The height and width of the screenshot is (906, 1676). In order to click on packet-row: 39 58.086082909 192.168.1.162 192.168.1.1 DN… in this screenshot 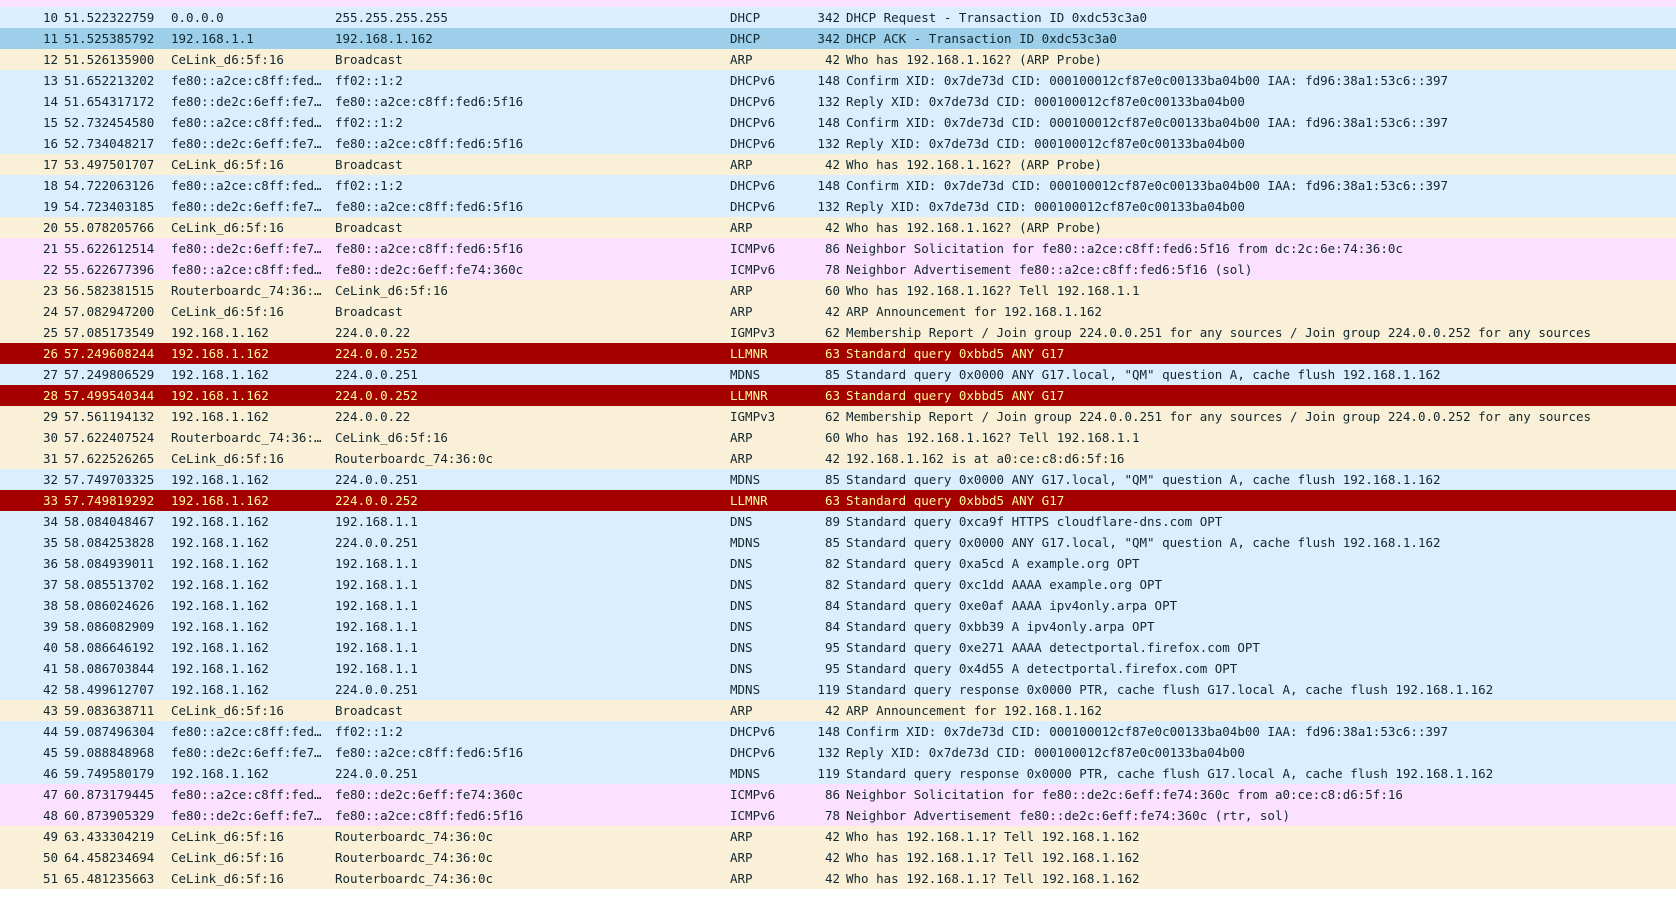, I will do `click(838, 626)`.